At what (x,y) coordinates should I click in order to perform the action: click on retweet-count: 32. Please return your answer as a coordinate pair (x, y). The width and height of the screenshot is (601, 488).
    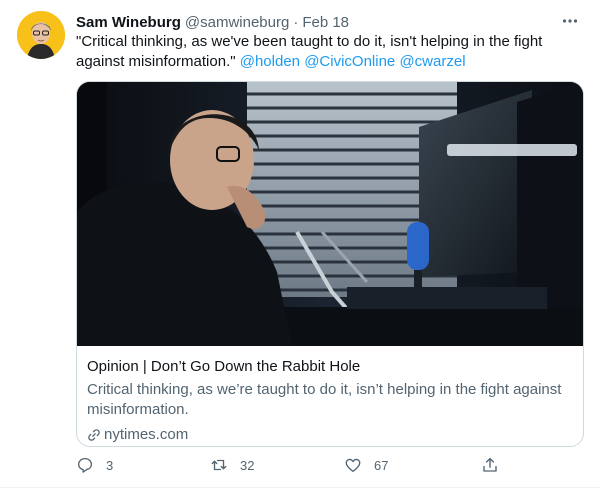
    Looking at the image, I should click on (247, 465).